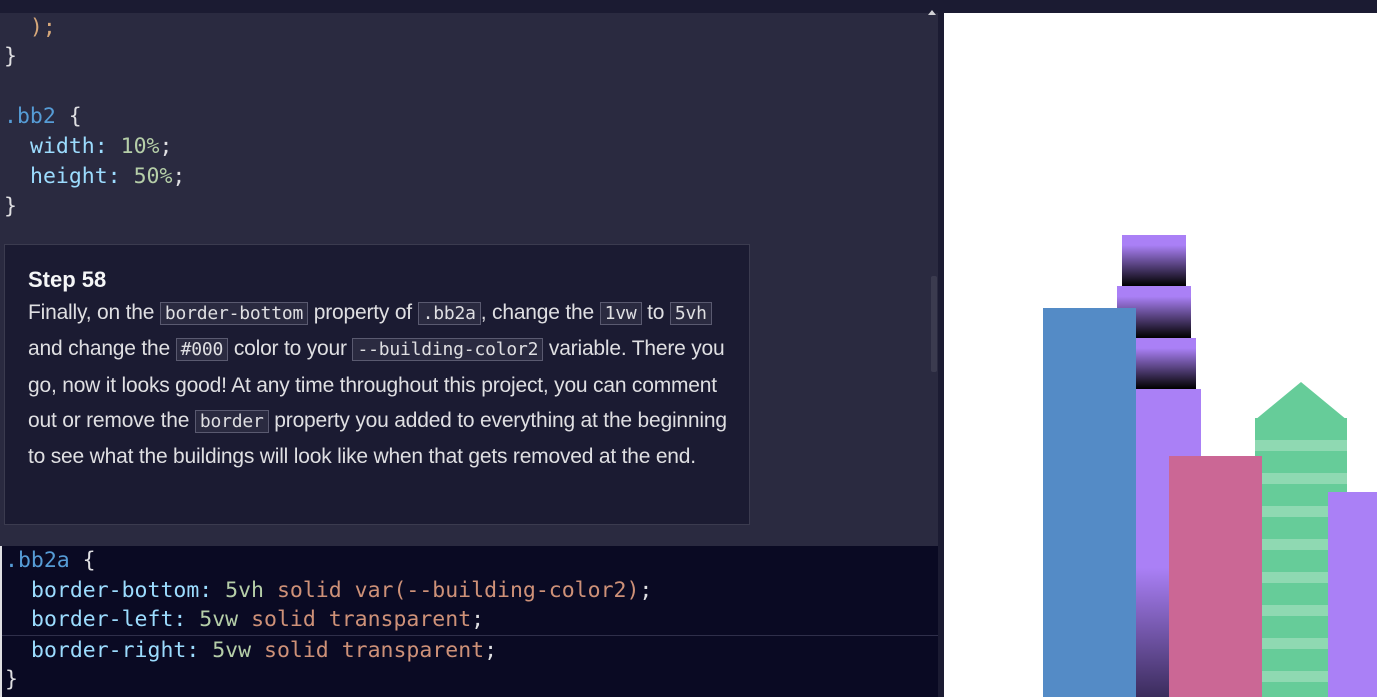 This screenshot has width=1377, height=697. Describe the element at coordinates (1089, 502) in the screenshot. I see `building-blue` at that location.